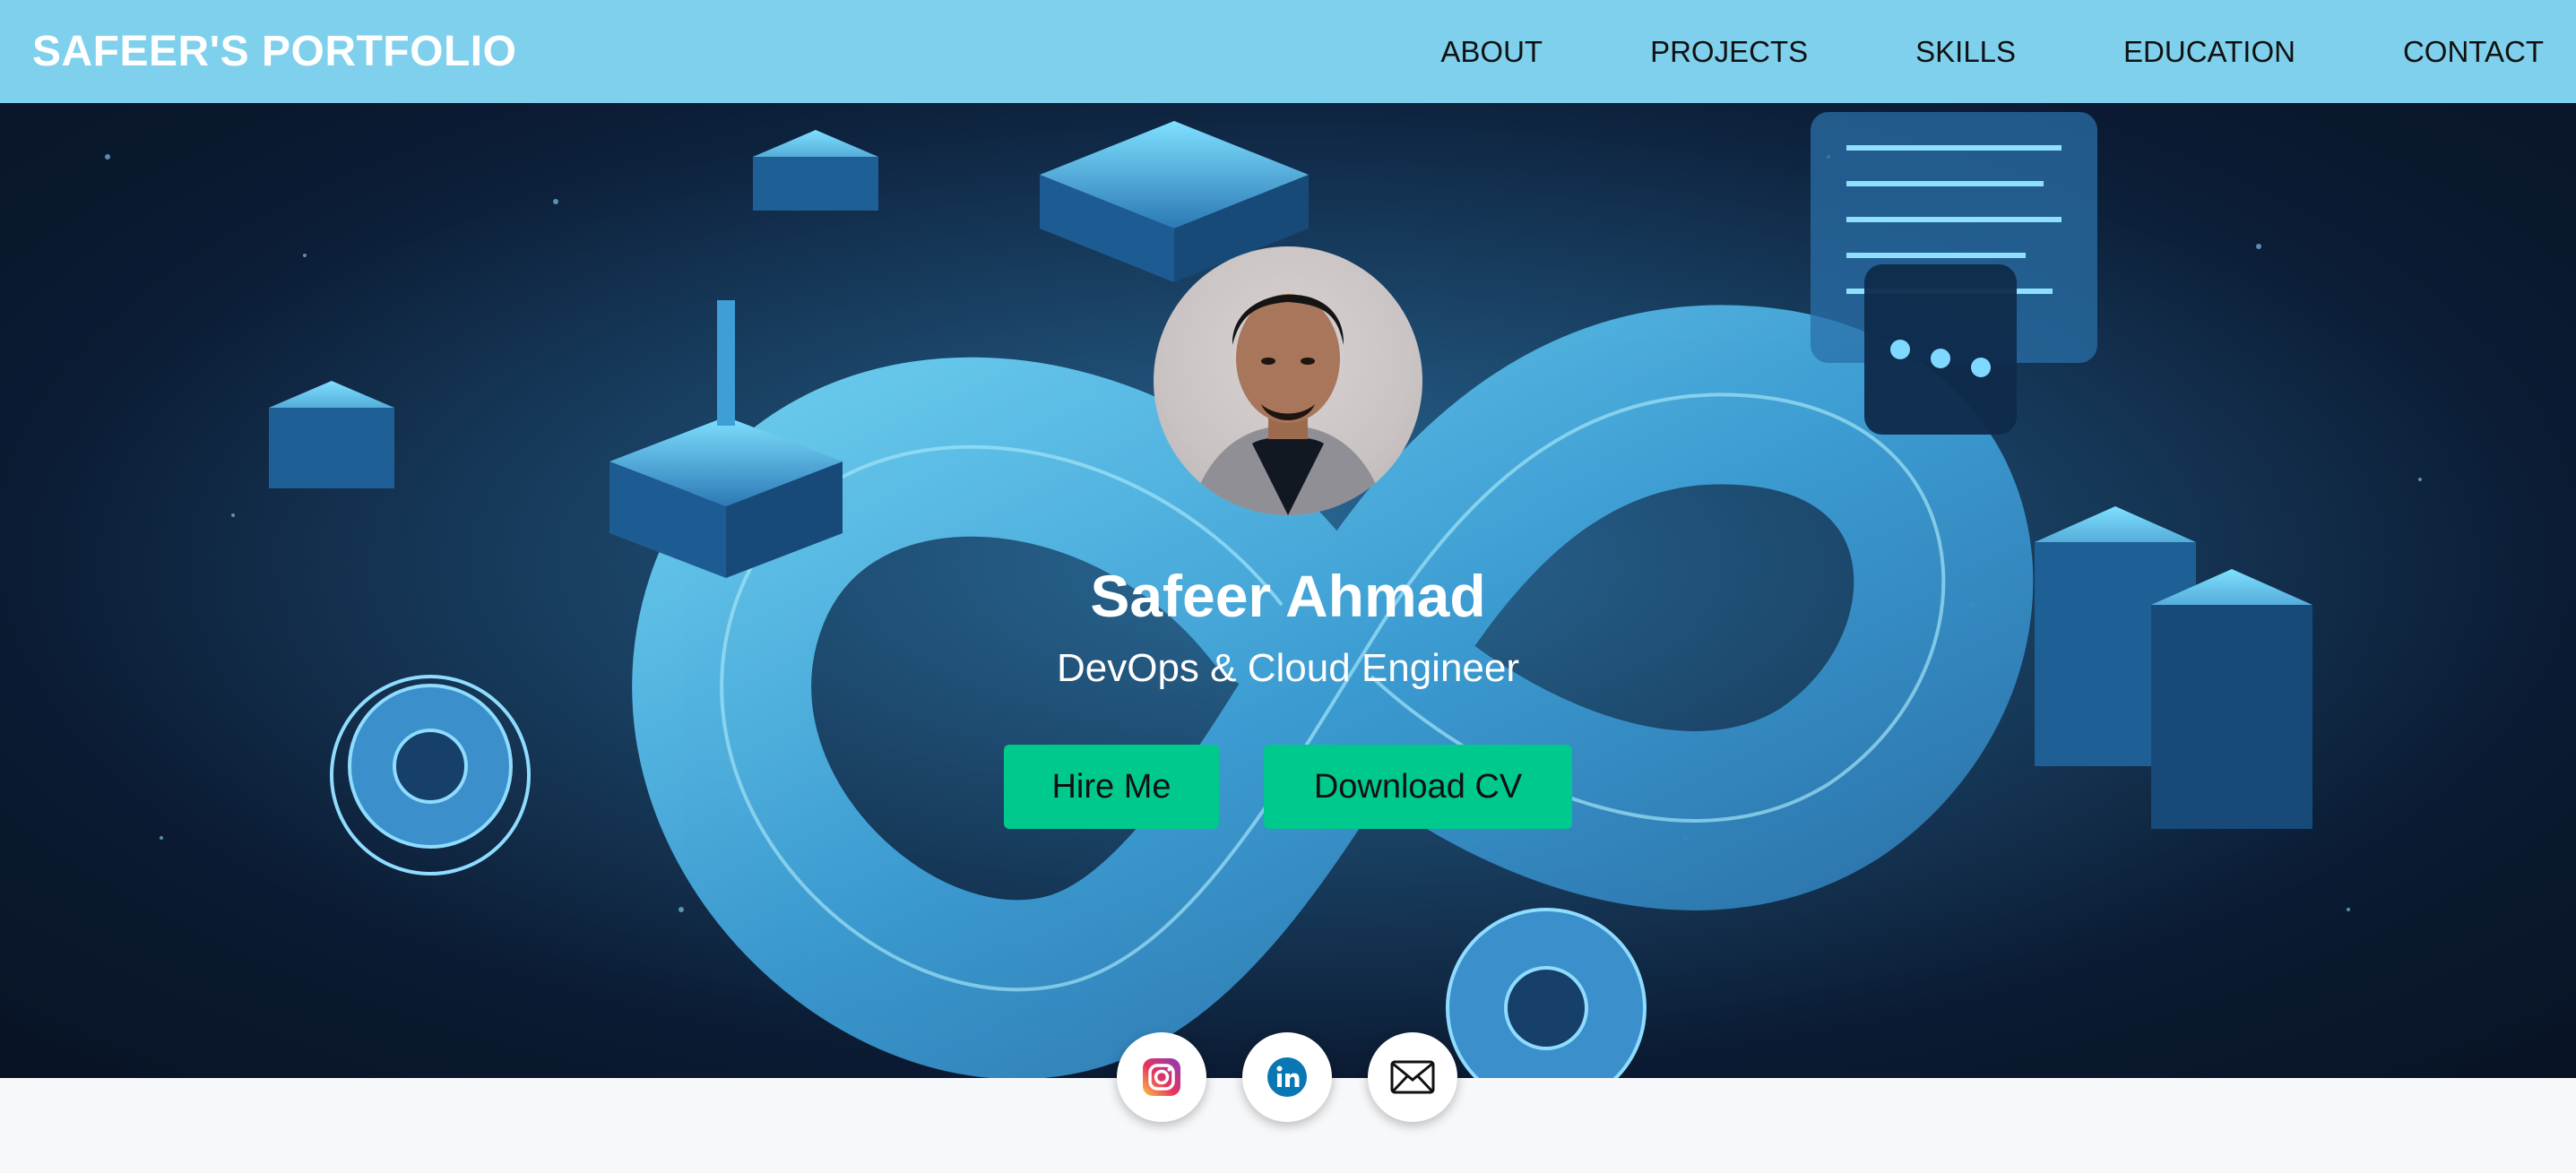 This screenshot has height=1173, width=2576. What do you see at coordinates (1111, 787) in the screenshot?
I see `hire-me-button: Hire Me` at bounding box center [1111, 787].